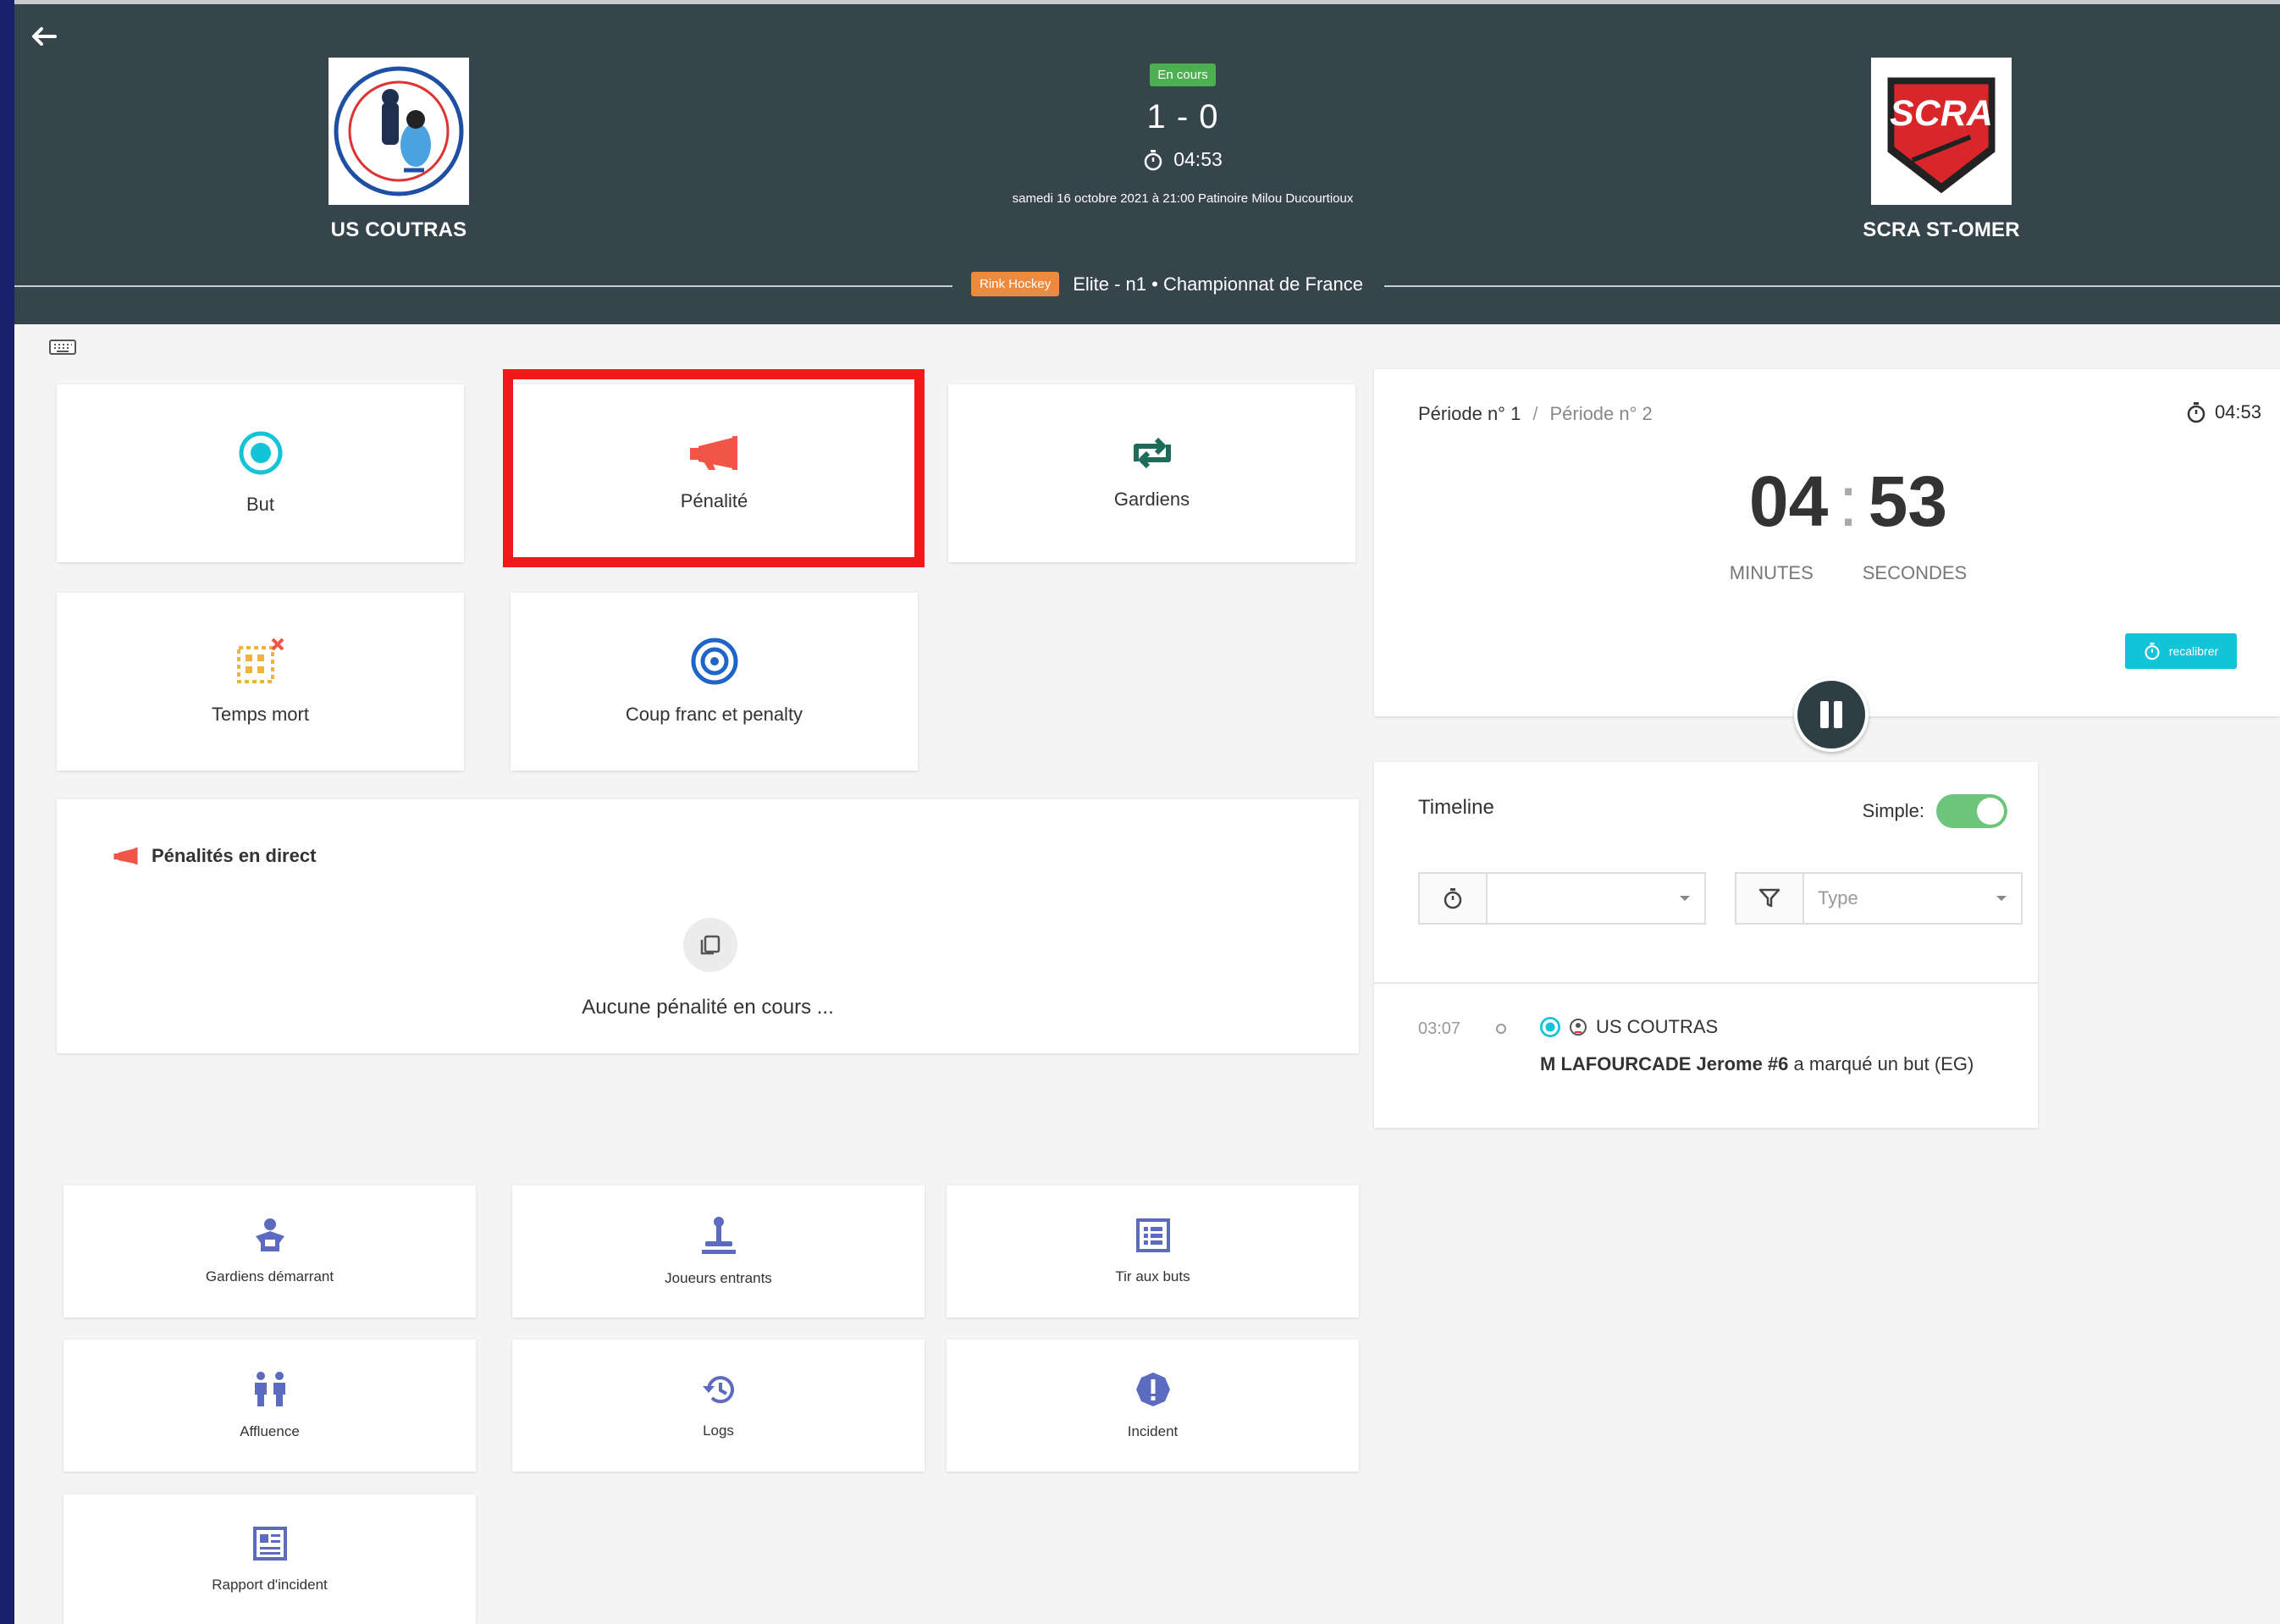 Image resolution: width=2280 pixels, height=1624 pixels. Describe the element at coordinates (2237, 412) in the screenshot. I see `clock-small-value: 04:53` at that location.